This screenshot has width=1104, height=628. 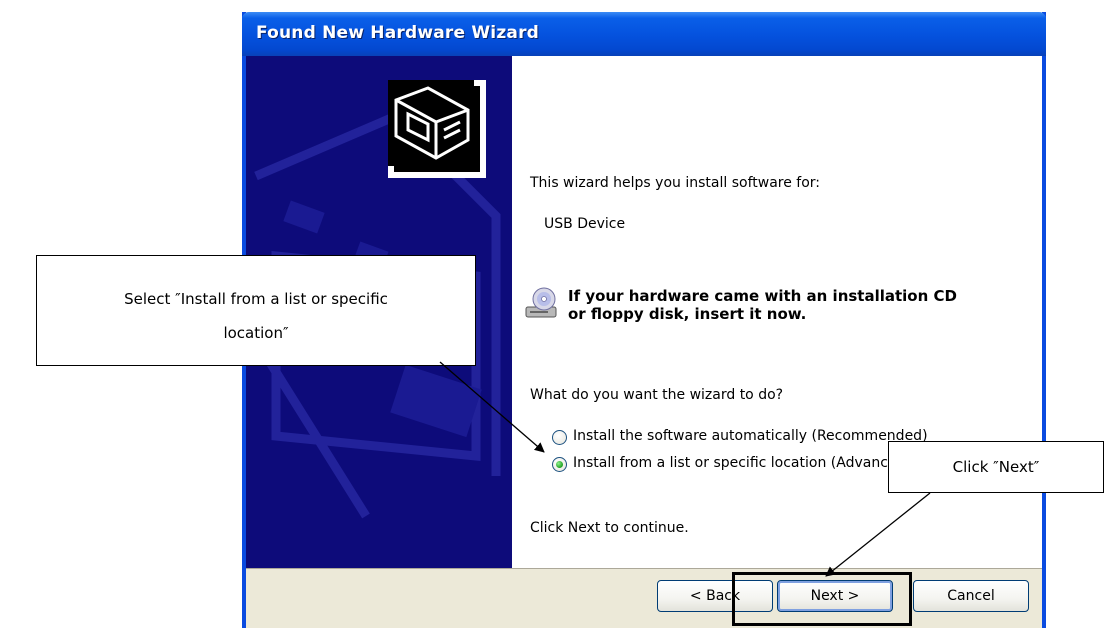 I want to click on arrow-to-option, so click(x=492, y=407).